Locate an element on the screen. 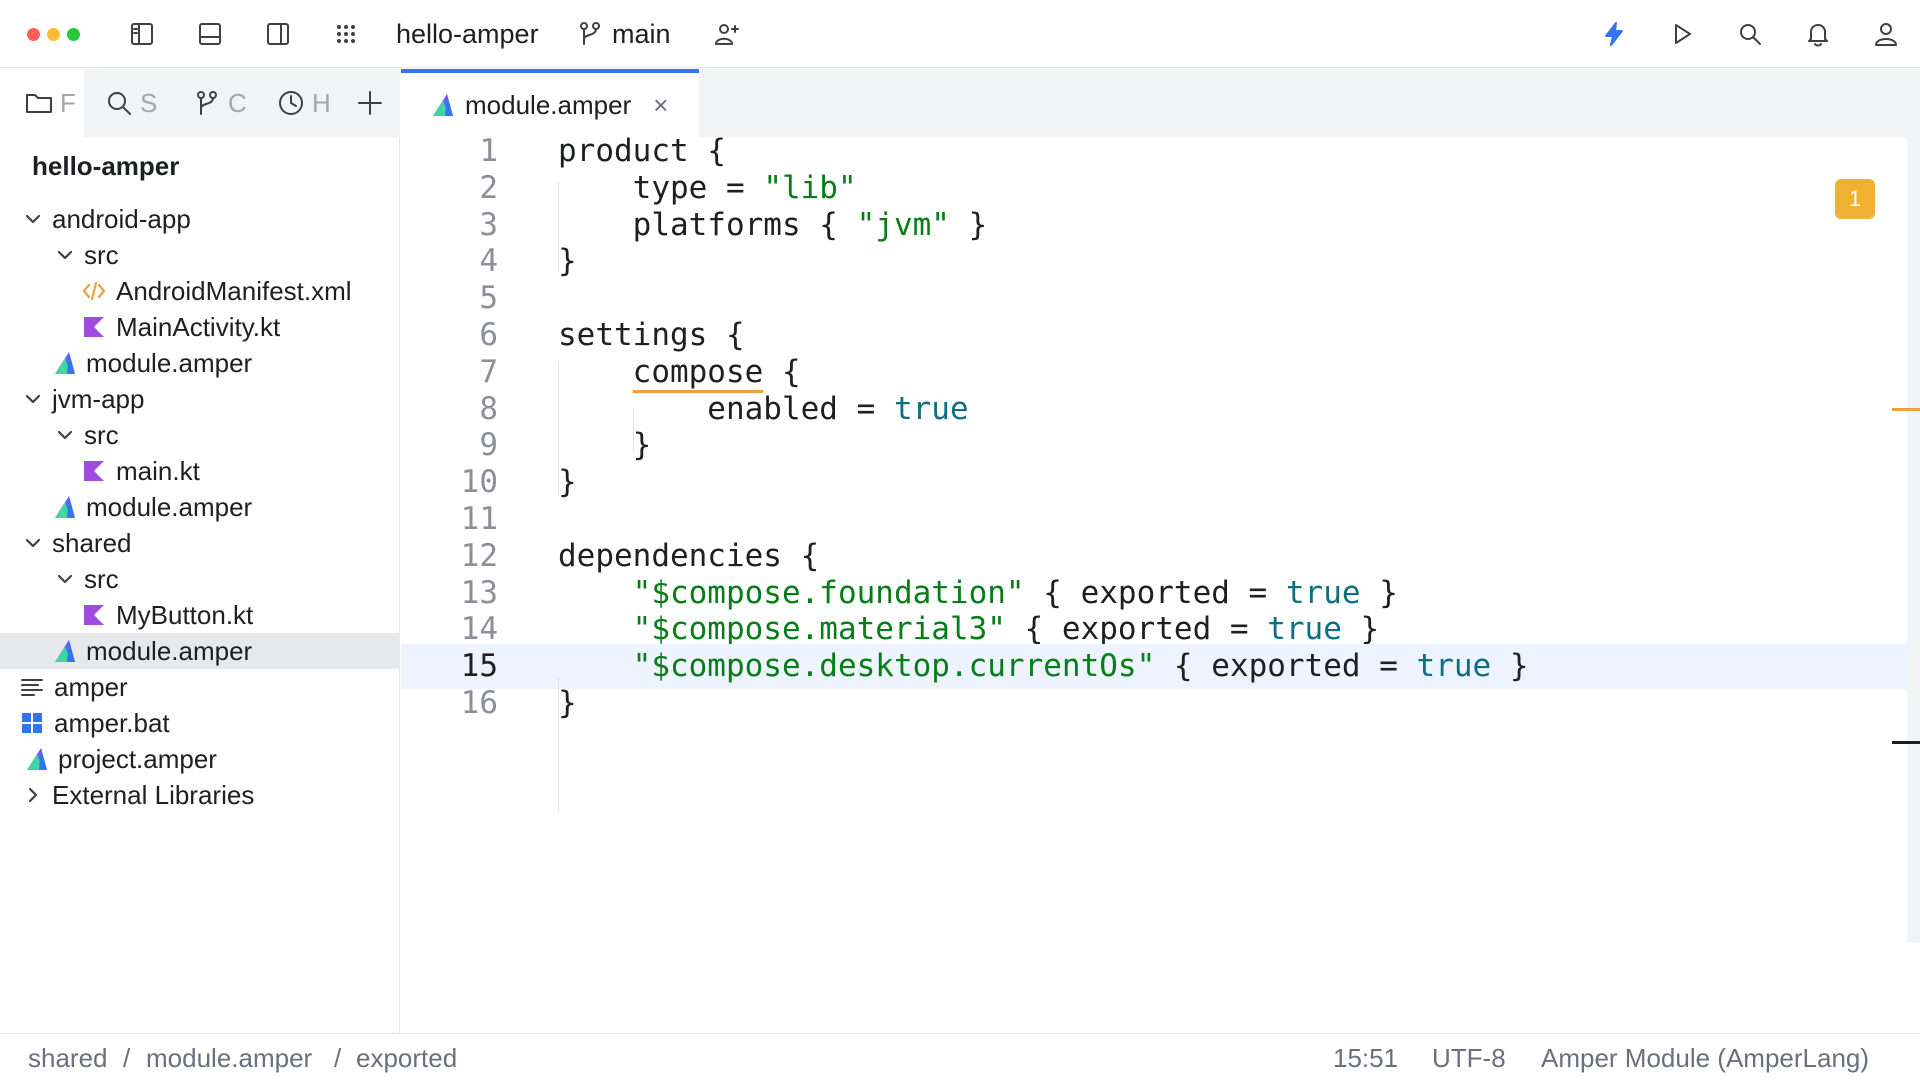 Image resolution: width=1920 pixels, height=1080 pixels. tab-search: S is located at coordinates (135, 103).